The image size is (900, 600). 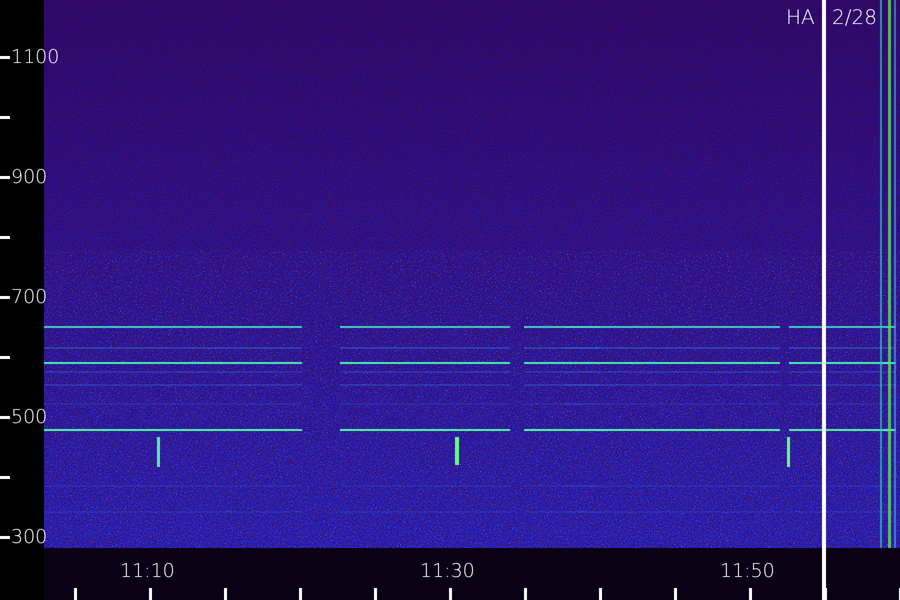 I want to click on x-axis-label: 11:30, so click(x=447, y=571).